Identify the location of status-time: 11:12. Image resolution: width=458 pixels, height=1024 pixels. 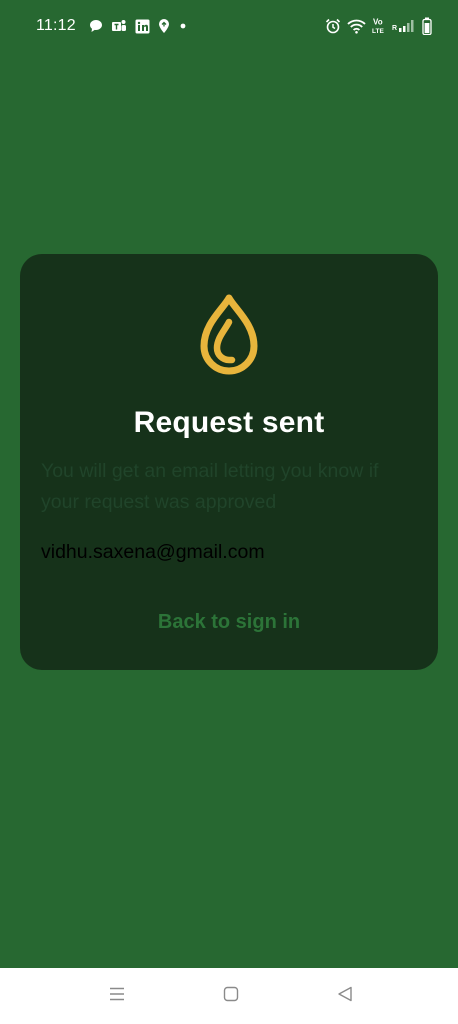
(56, 25).